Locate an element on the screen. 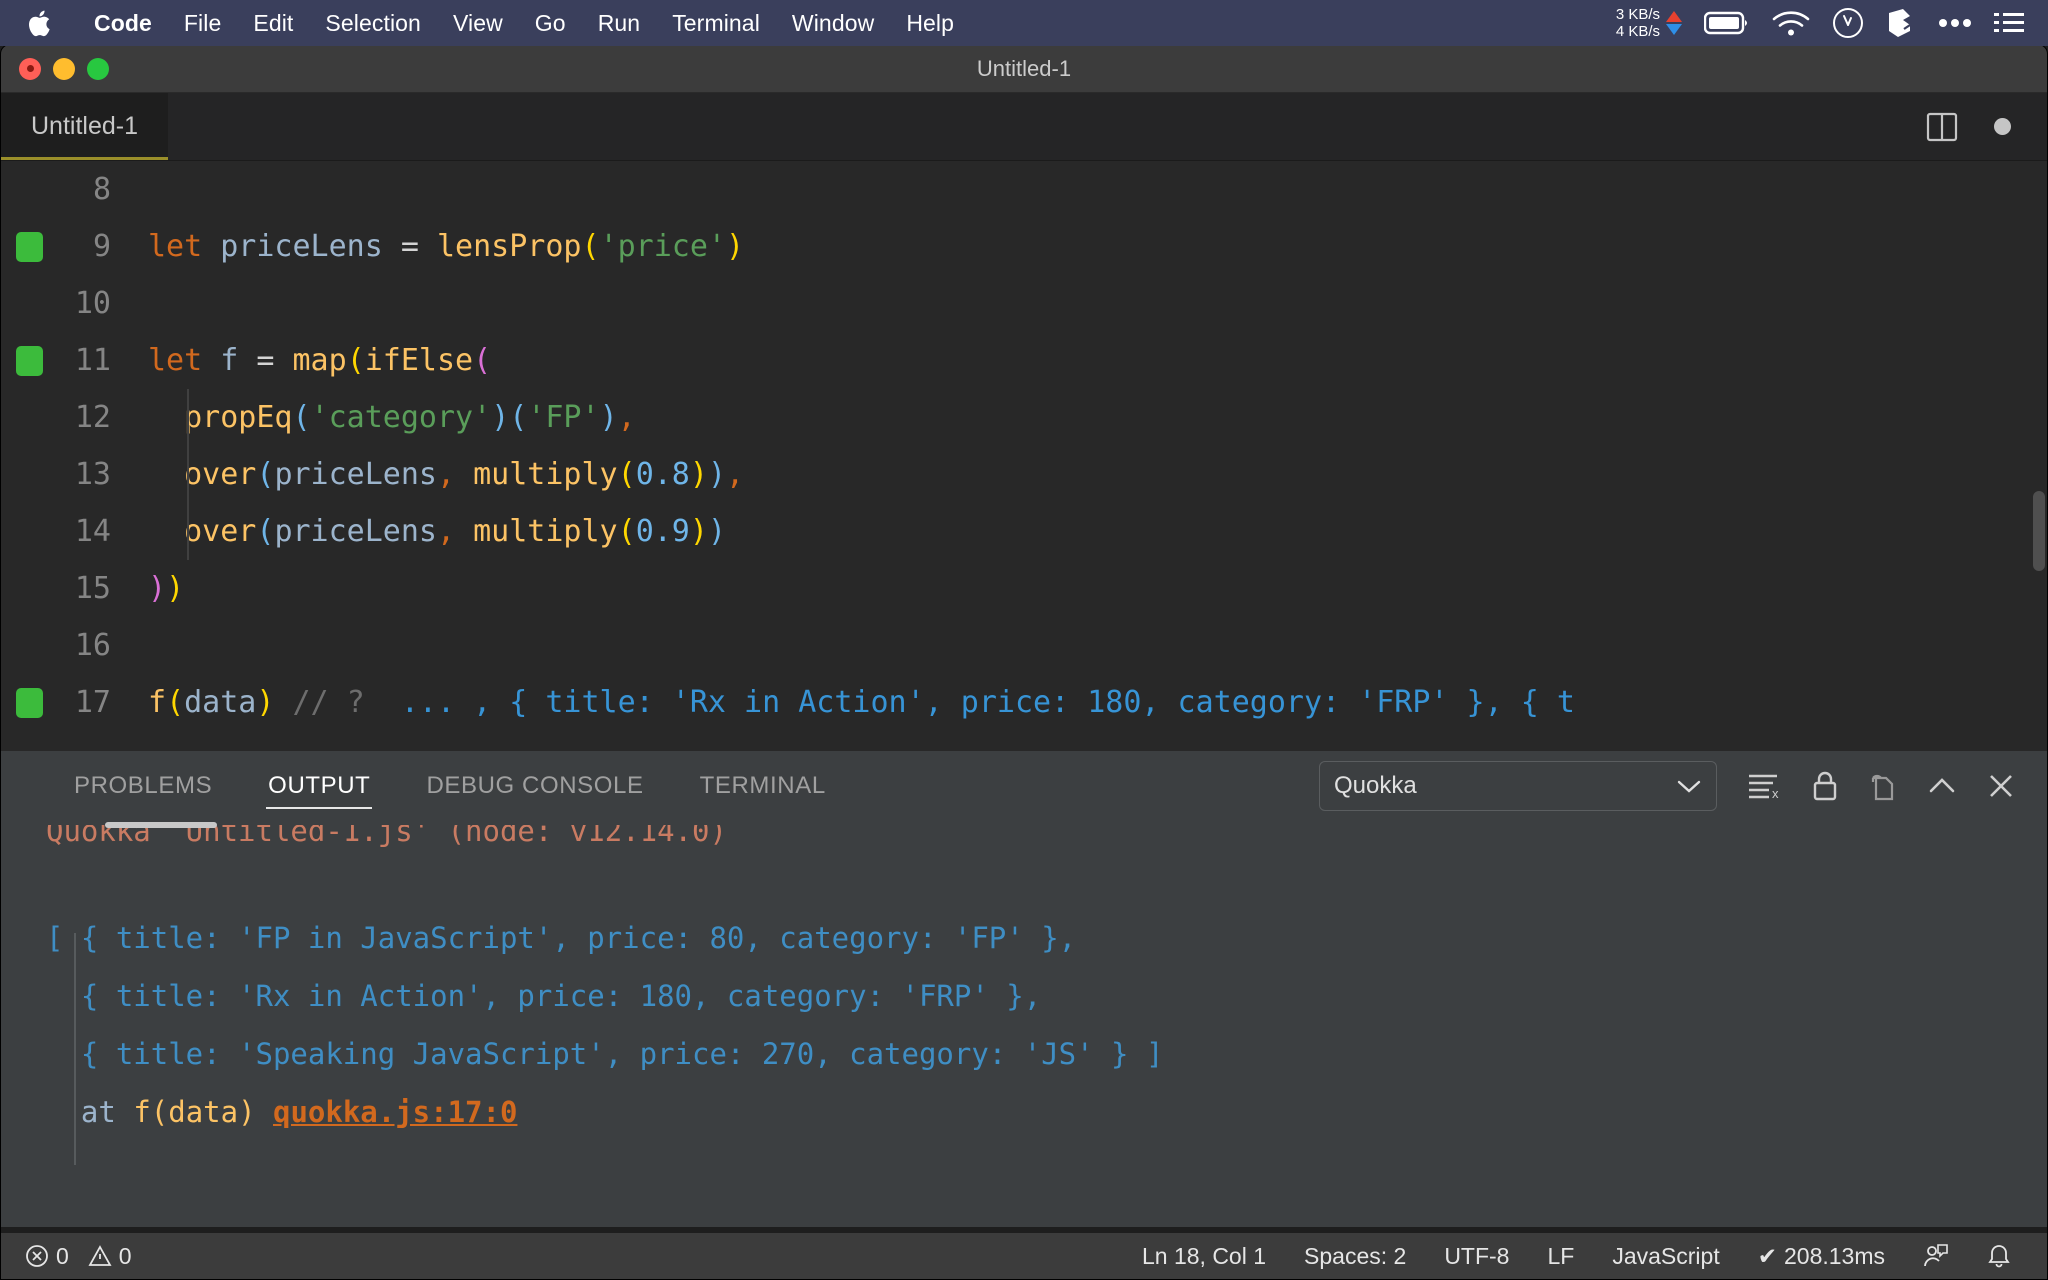 The height and width of the screenshot is (1280, 2048). download-speed: 4 KB/s is located at coordinates (1637, 31).